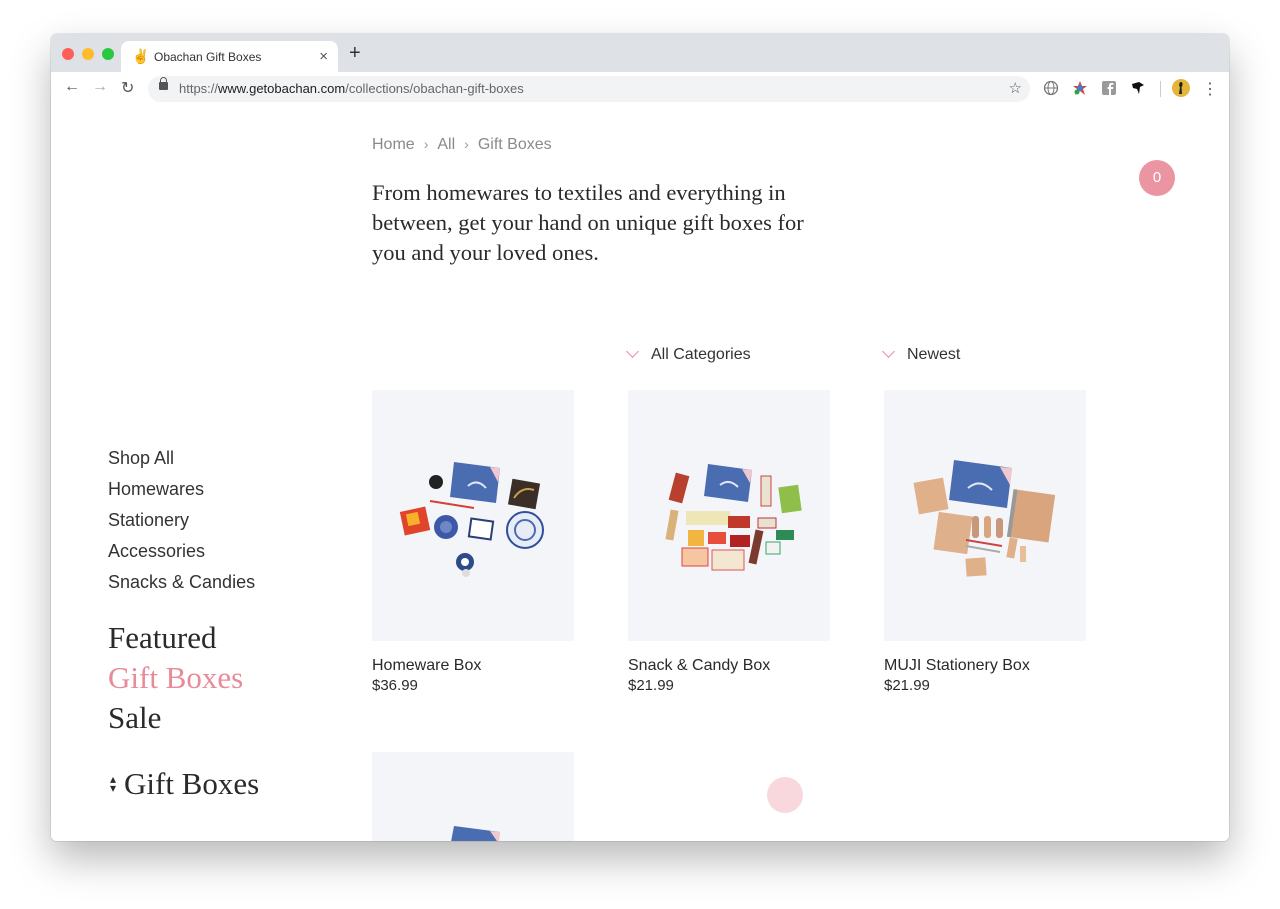 Image resolution: width=1280 pixels, height=909 pixels. Describe the element at coordinates (141, 56) in the screenshot. I see `victory-hand-icon: ✌` at that location.